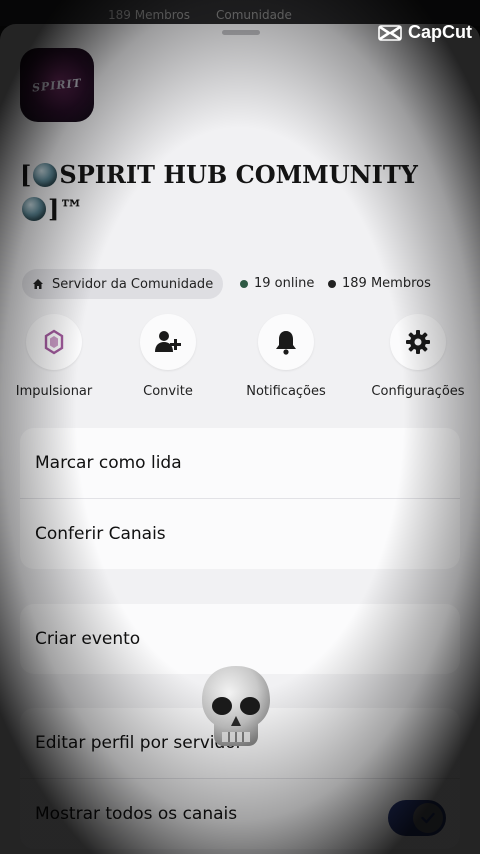 This screenshot has height=854, width=480. I want to click on notifications-button: Notificações, so click(286, 356).